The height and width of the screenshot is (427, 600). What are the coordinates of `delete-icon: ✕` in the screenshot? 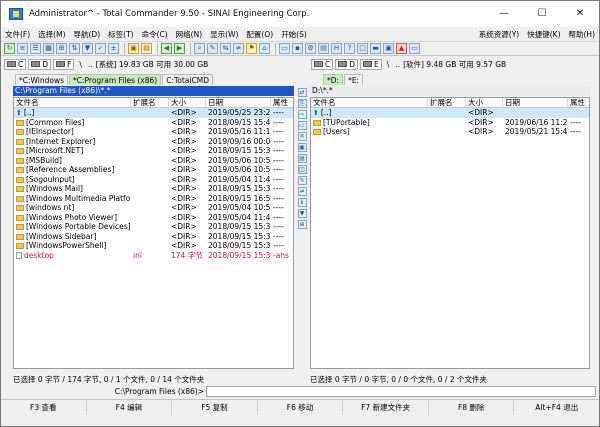 It's located at (302, 136).